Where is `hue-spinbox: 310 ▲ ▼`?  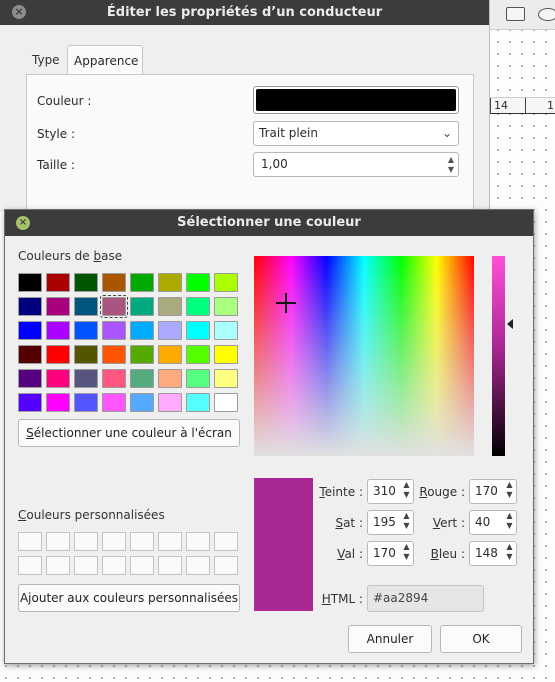
hue-spinbox: 310 ▲ ▼ is located at coordinates (390, 491).